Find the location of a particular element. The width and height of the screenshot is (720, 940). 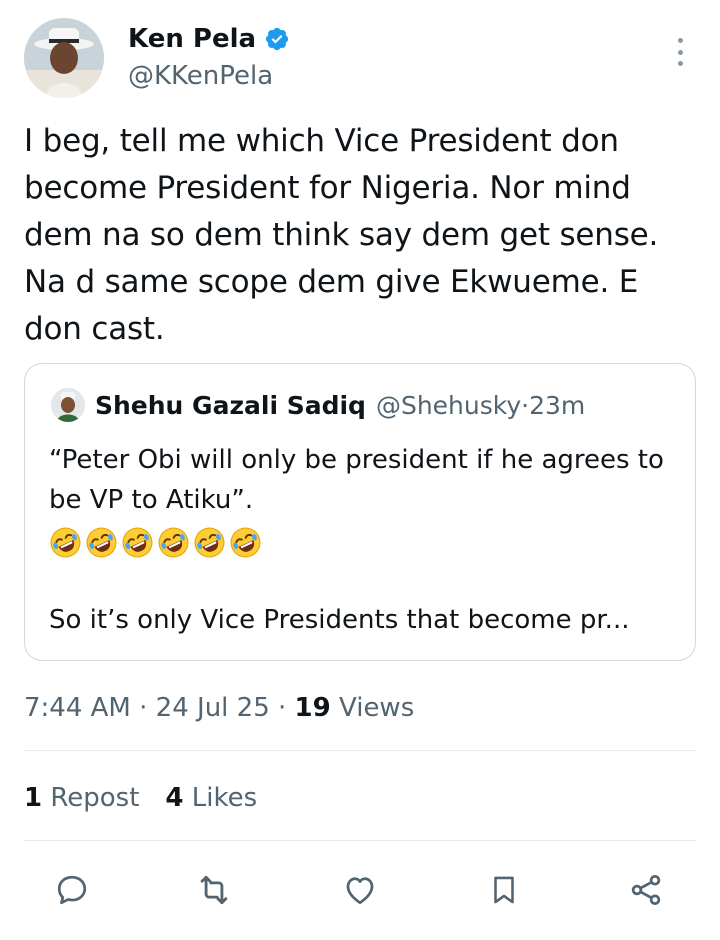

views-count: 19 is located at coordinates (312, 708).